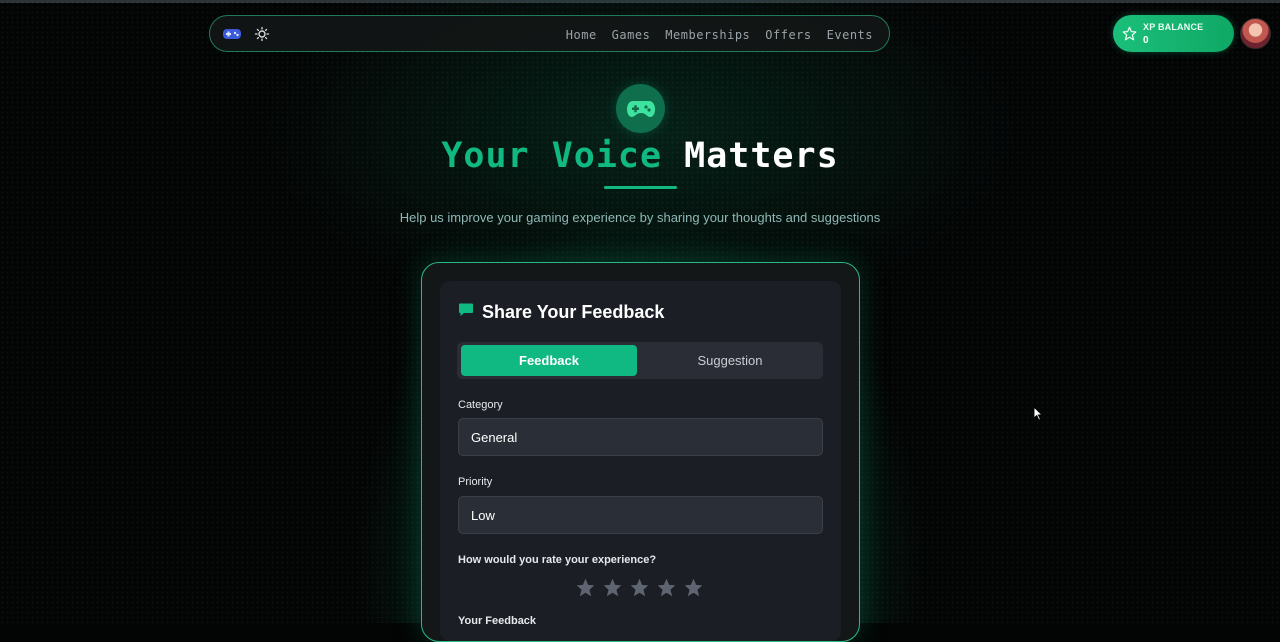  What do you see at coordinates (1173, 27) in the screenshot?
I see `xp-balance-label: XP BALANCE` at bounding box center [1173, 27].